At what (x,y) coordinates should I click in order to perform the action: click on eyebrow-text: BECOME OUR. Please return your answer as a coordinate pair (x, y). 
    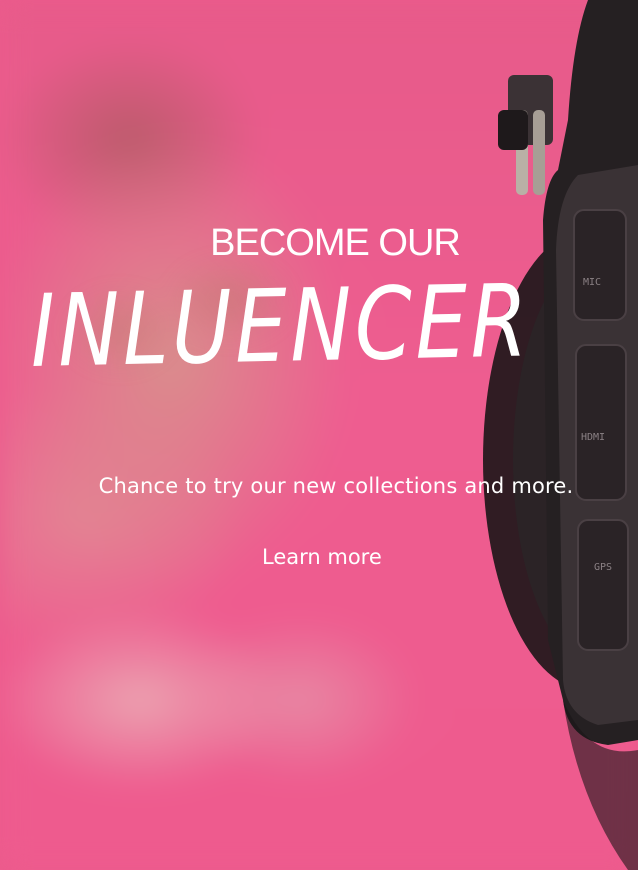
    Looking at the image, I should click on (335, 243).